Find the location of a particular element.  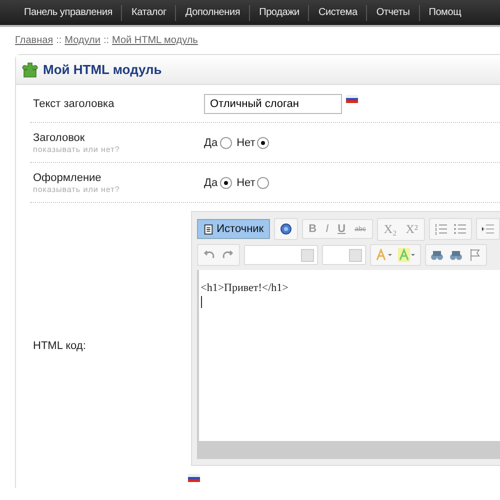

source-button: Источник is located at coordinates (233, 229).